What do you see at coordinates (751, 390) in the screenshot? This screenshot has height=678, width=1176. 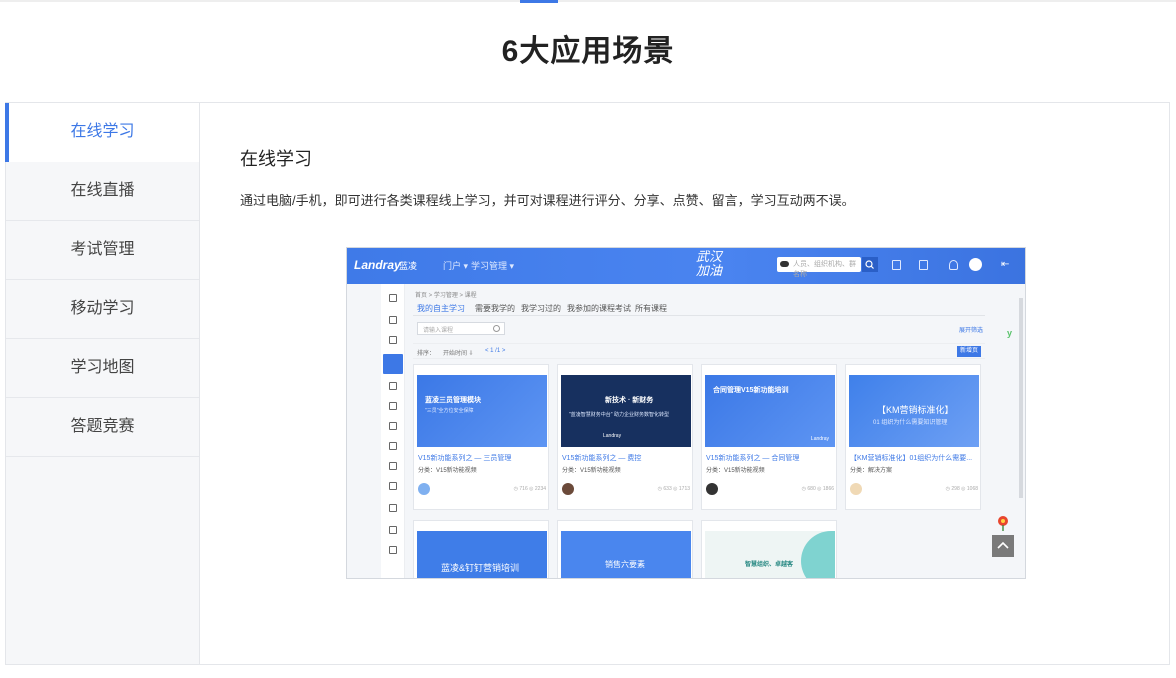 I see `cover-title: 合同管理V15新功能培训` at bounding box center [751, 390].